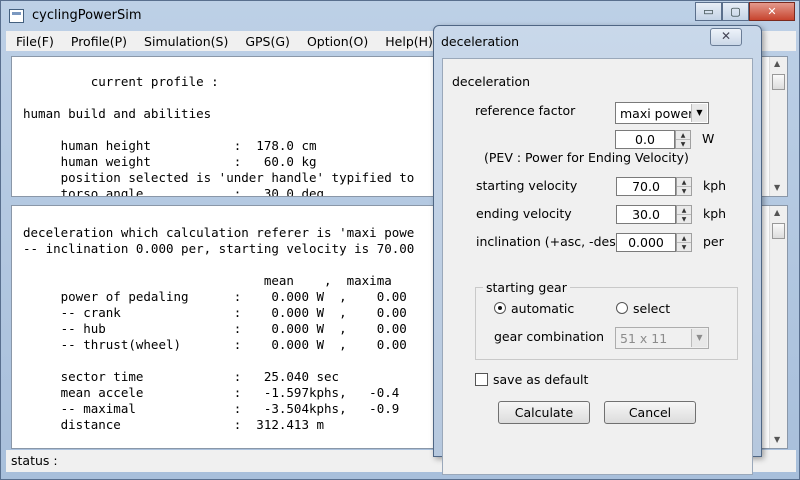 This screenshot has width=800, height=480. I want to click on ending-velocity-input: 30.0, so click(646, 214).